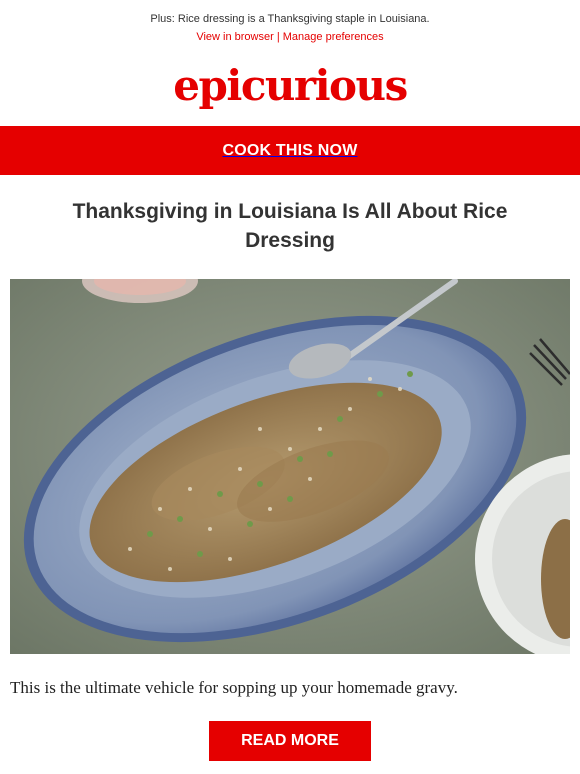  I want to click on view-in-browser-link: View in browser, so click(234, 37).